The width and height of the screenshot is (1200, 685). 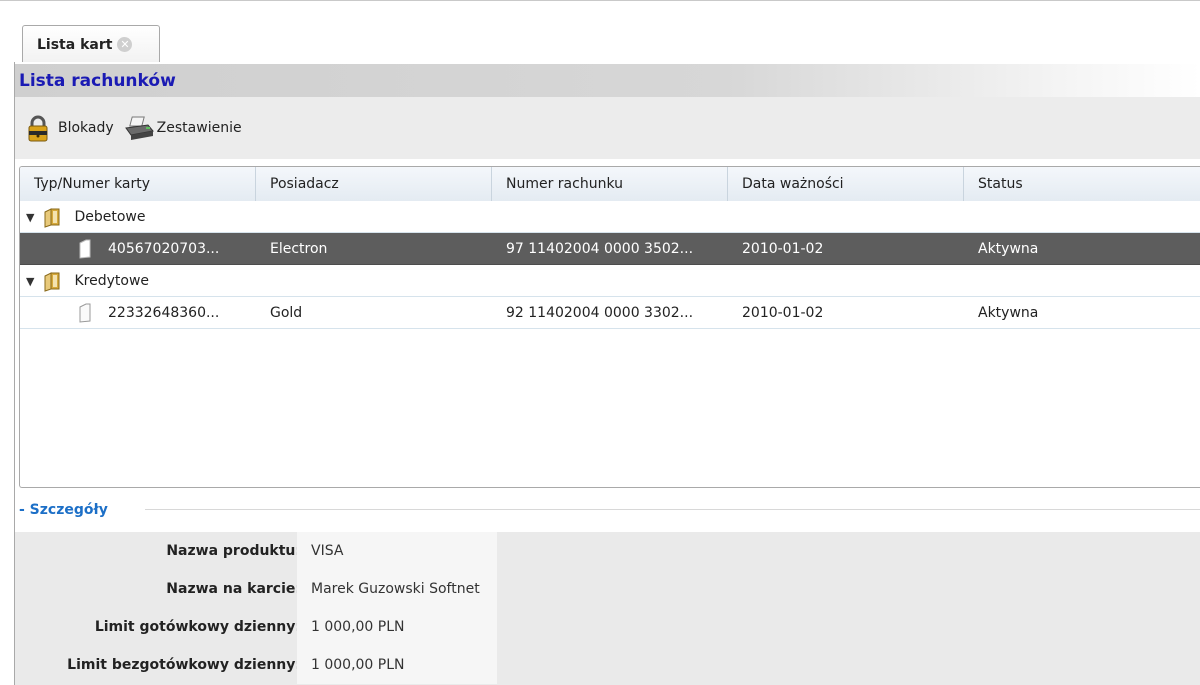 I want to click on close-icon: ✕, so click(x=125, y=44).